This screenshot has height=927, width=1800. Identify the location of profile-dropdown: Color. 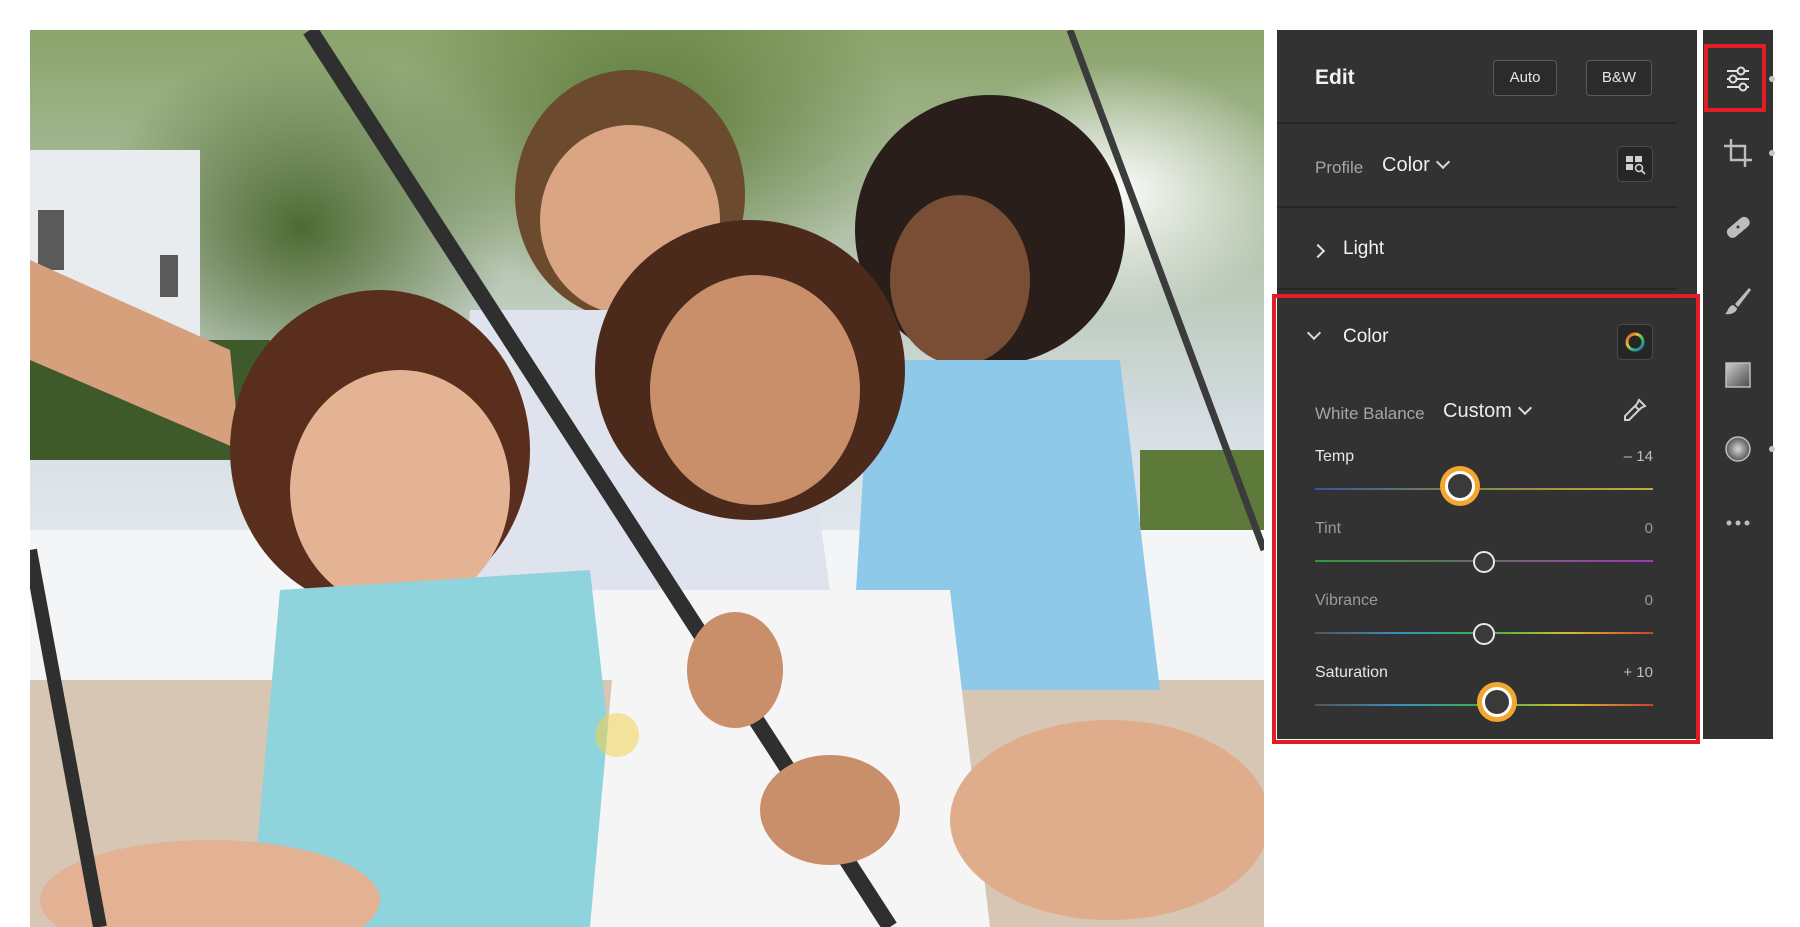
(1416, 165).